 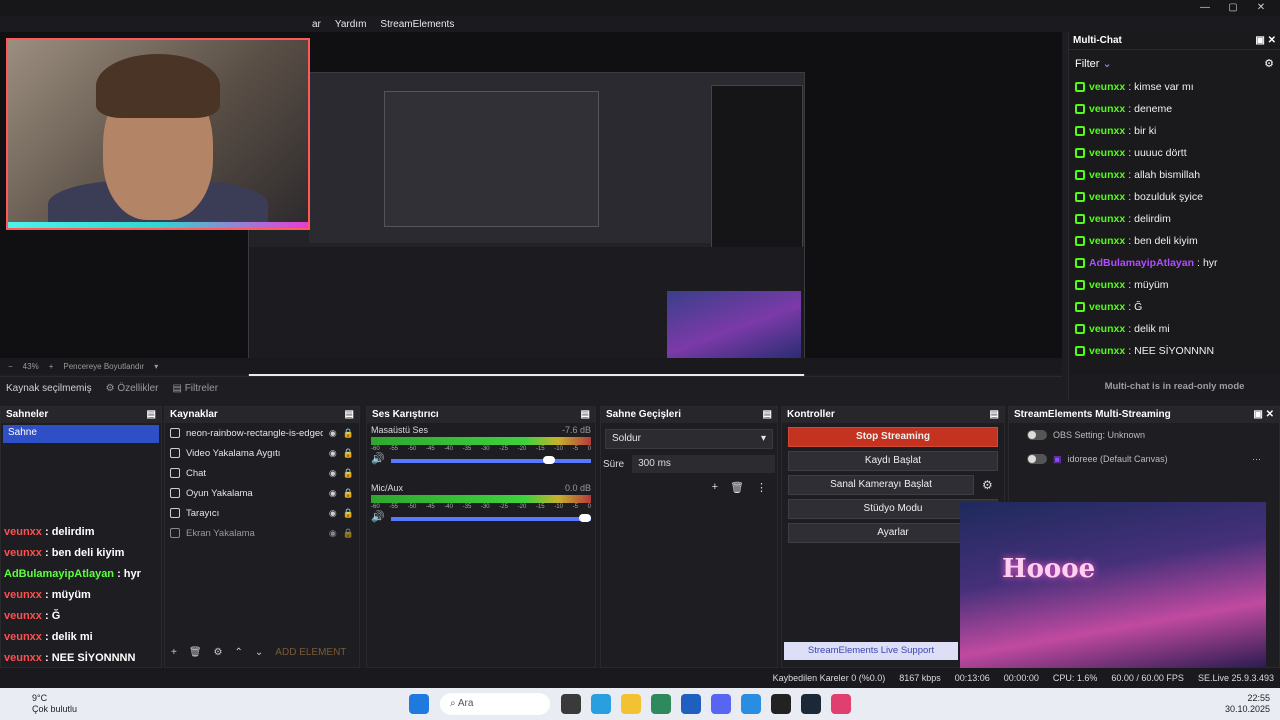 What do you see at coordinates (239, 652) in the screenshot?
I see `move-up-icon: ⌃` at bounding box center [239, 652].